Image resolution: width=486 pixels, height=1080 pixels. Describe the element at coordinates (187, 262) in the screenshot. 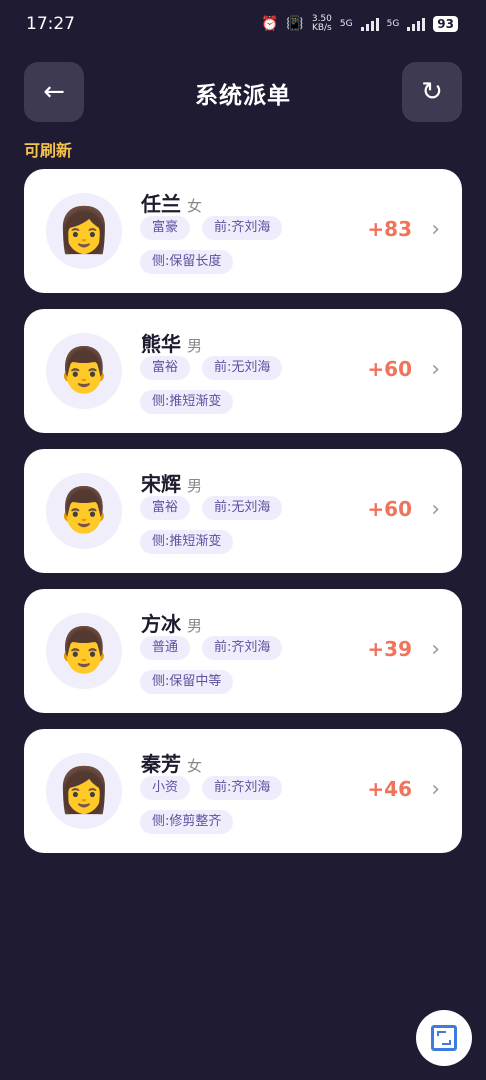

I see `side-style-tag: 侧:保留长度` at that location.